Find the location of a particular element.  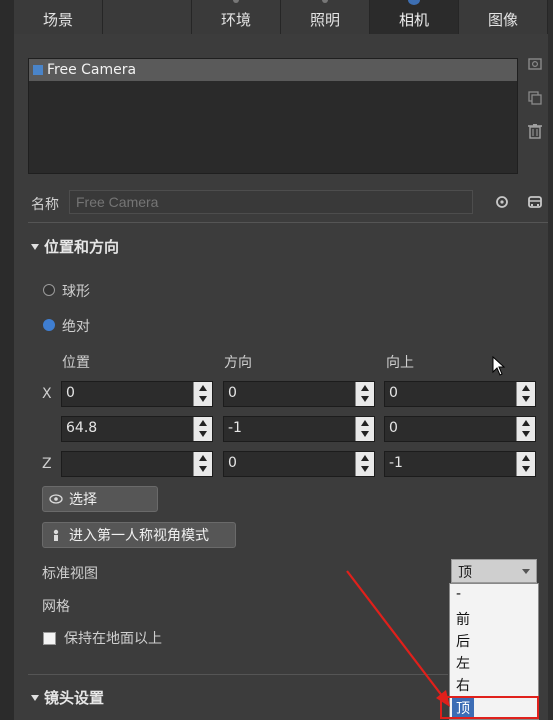

axis-label-x: X is located at coordinates (47, 394).